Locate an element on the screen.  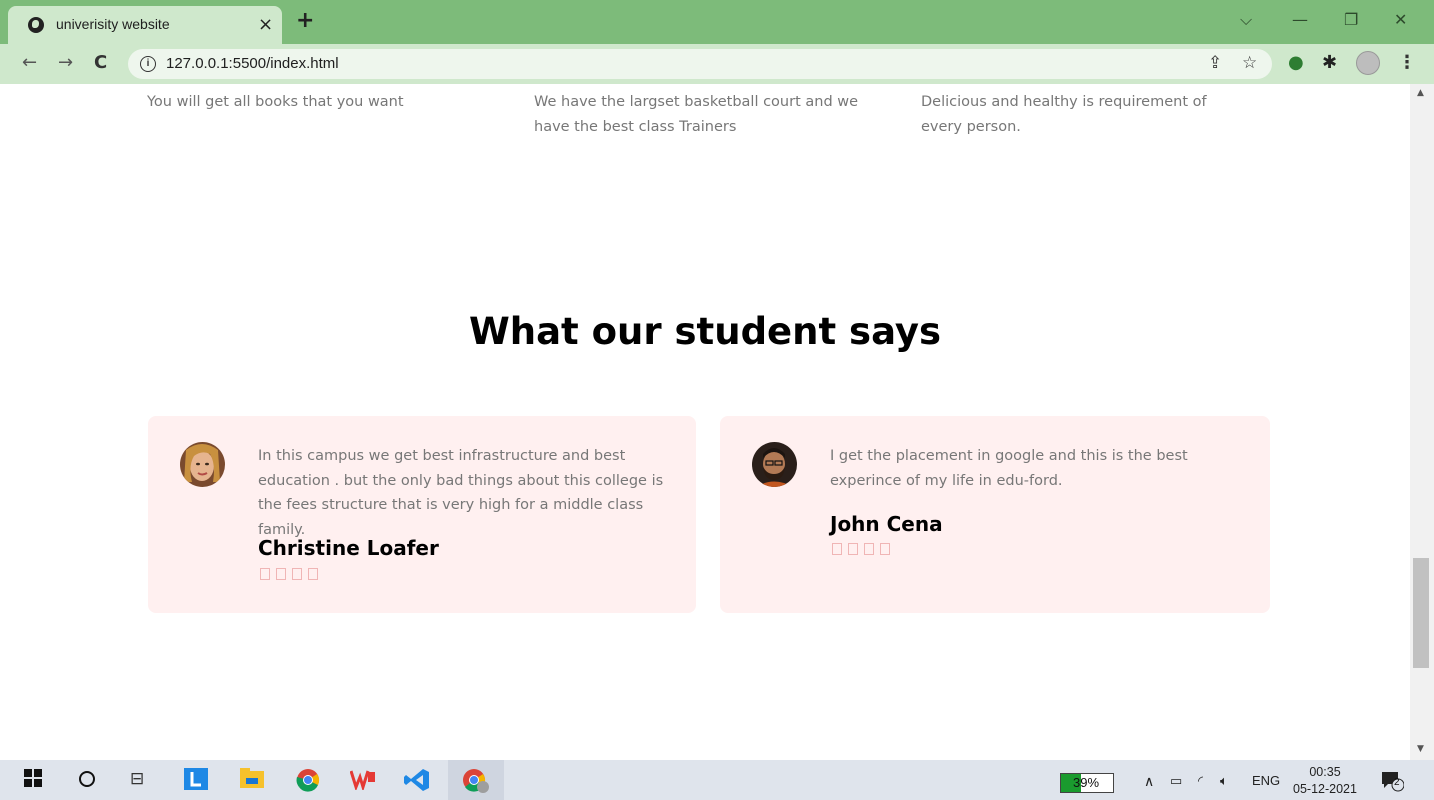
vscode-icon is located at coordinates (417, 782).